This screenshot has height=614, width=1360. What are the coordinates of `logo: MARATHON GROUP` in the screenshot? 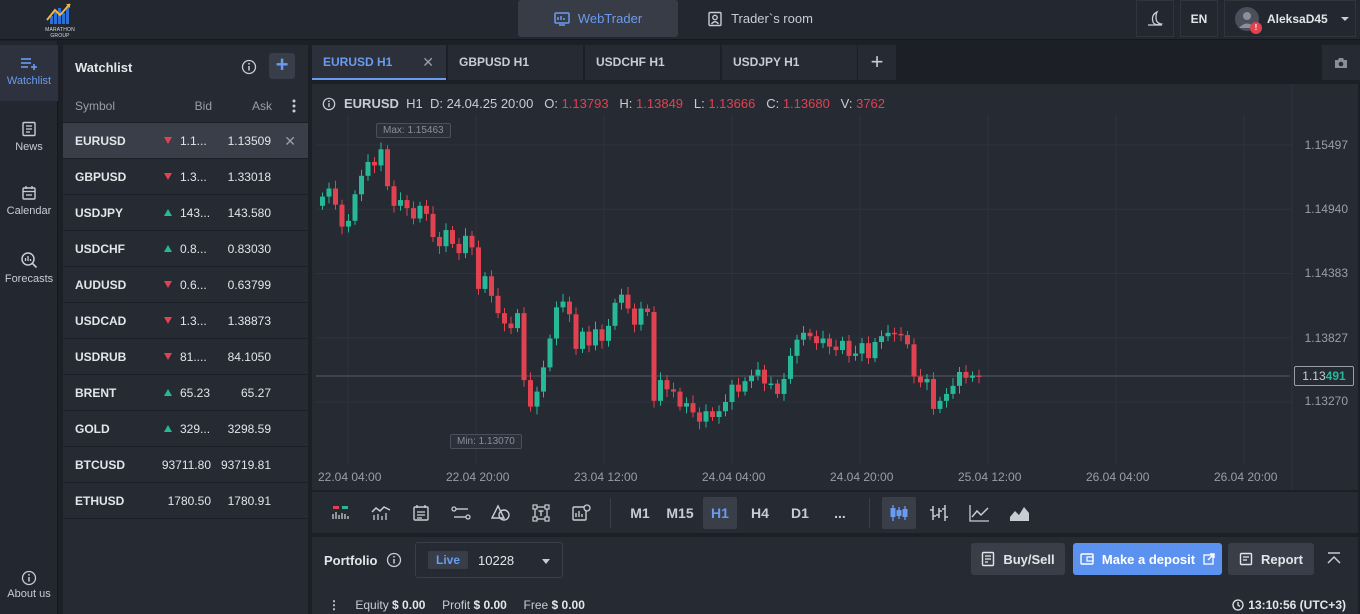 It's located at (60, 20).